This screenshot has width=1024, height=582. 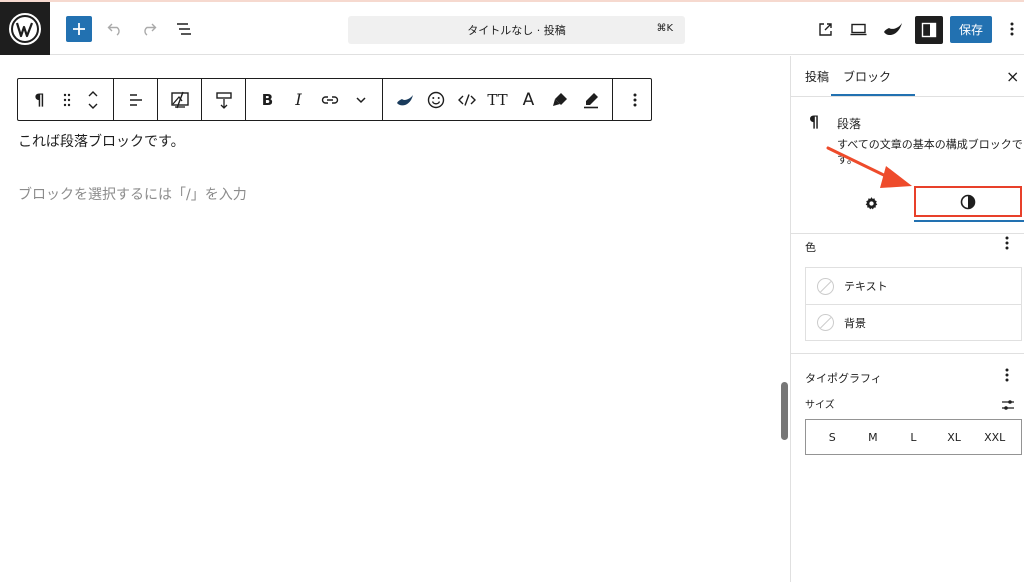 I want to click on text-color-label: テキスト, so click(x=866, y=286).